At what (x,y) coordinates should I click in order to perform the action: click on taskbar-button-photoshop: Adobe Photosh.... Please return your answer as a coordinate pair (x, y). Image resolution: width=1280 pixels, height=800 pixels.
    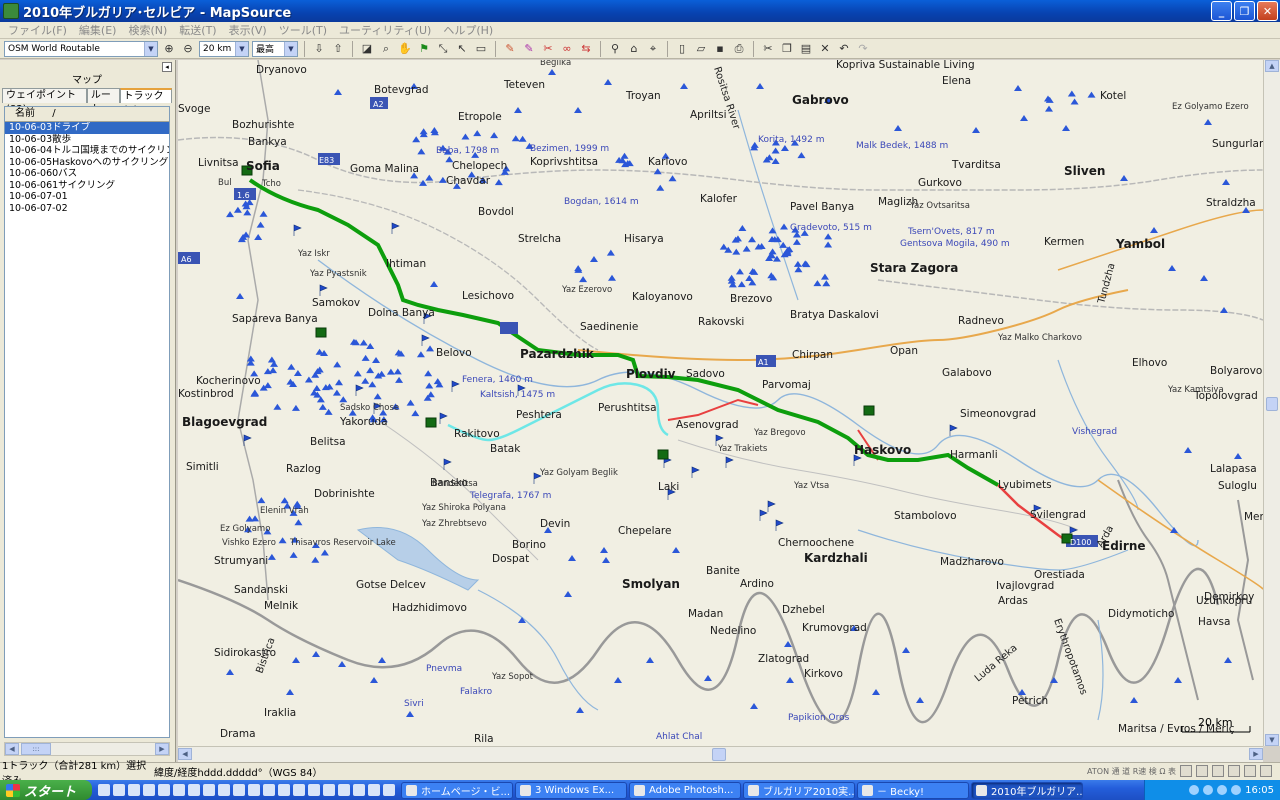
    Looking at the image, I should click on (685, 790).